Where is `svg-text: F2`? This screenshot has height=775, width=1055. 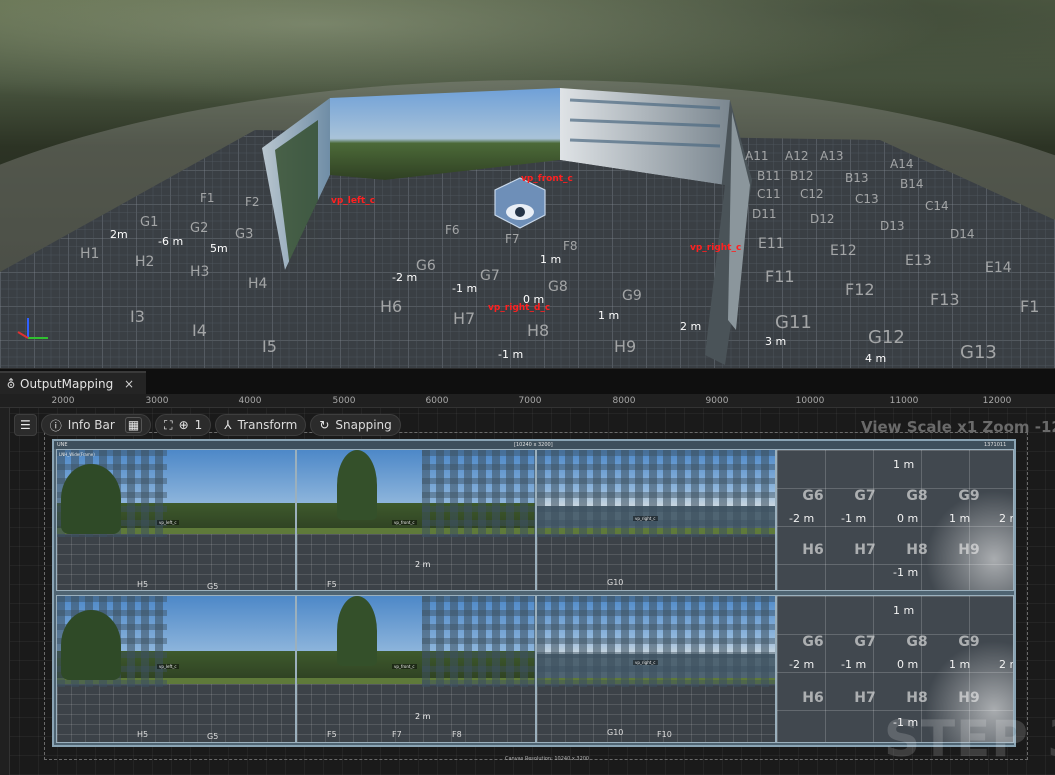 svg-text: F2 is located at coordinates (252, 202).